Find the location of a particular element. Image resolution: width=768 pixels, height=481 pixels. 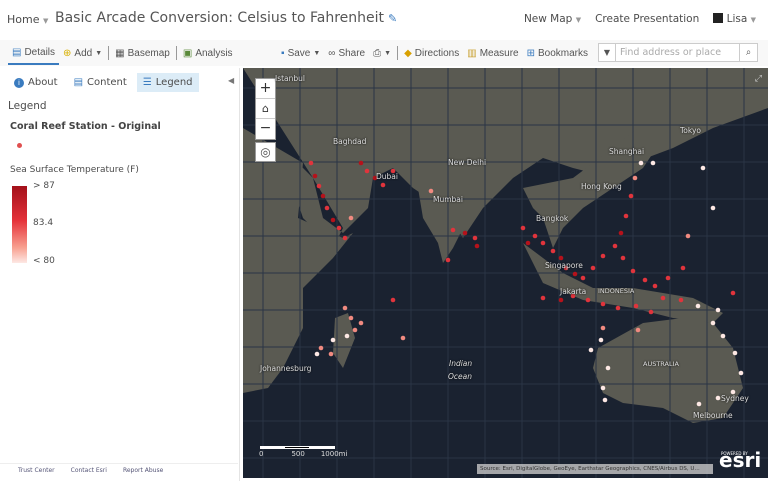

report-abuse-link: Report Abuse is located at coordinates (143, 470).